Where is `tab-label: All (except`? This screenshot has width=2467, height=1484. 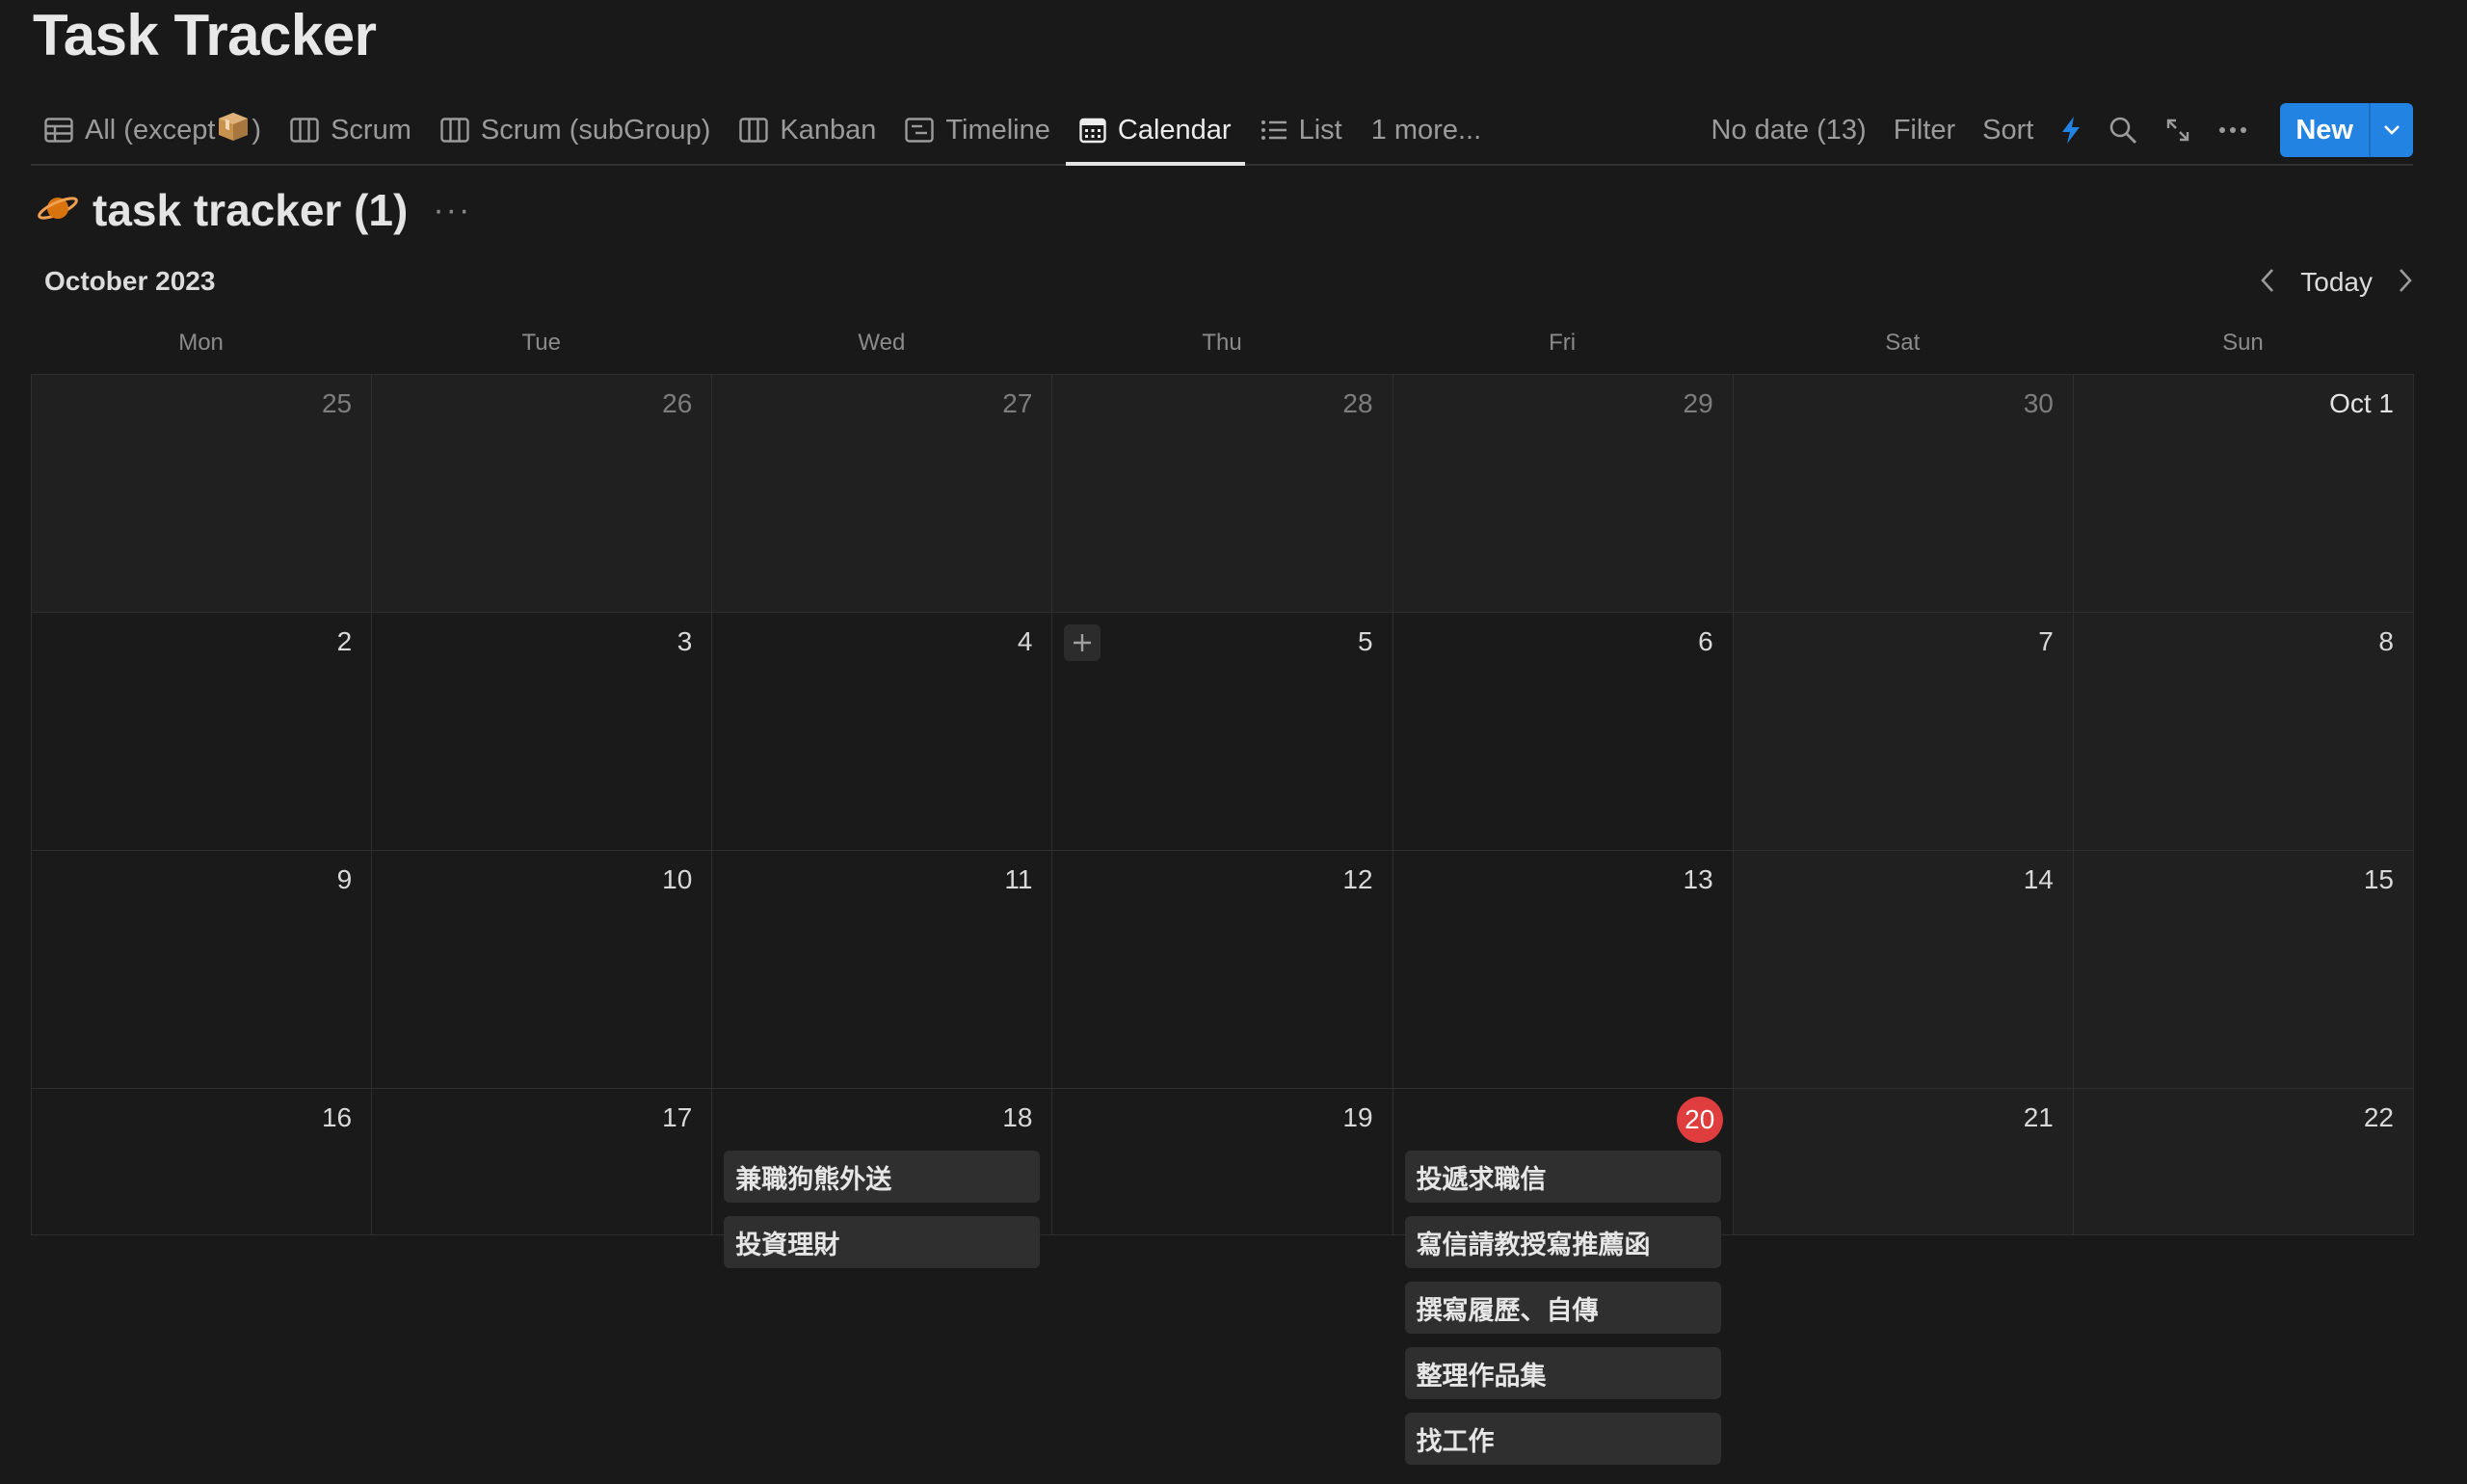 tab-label: All (except is located at coordinates (150, 130).